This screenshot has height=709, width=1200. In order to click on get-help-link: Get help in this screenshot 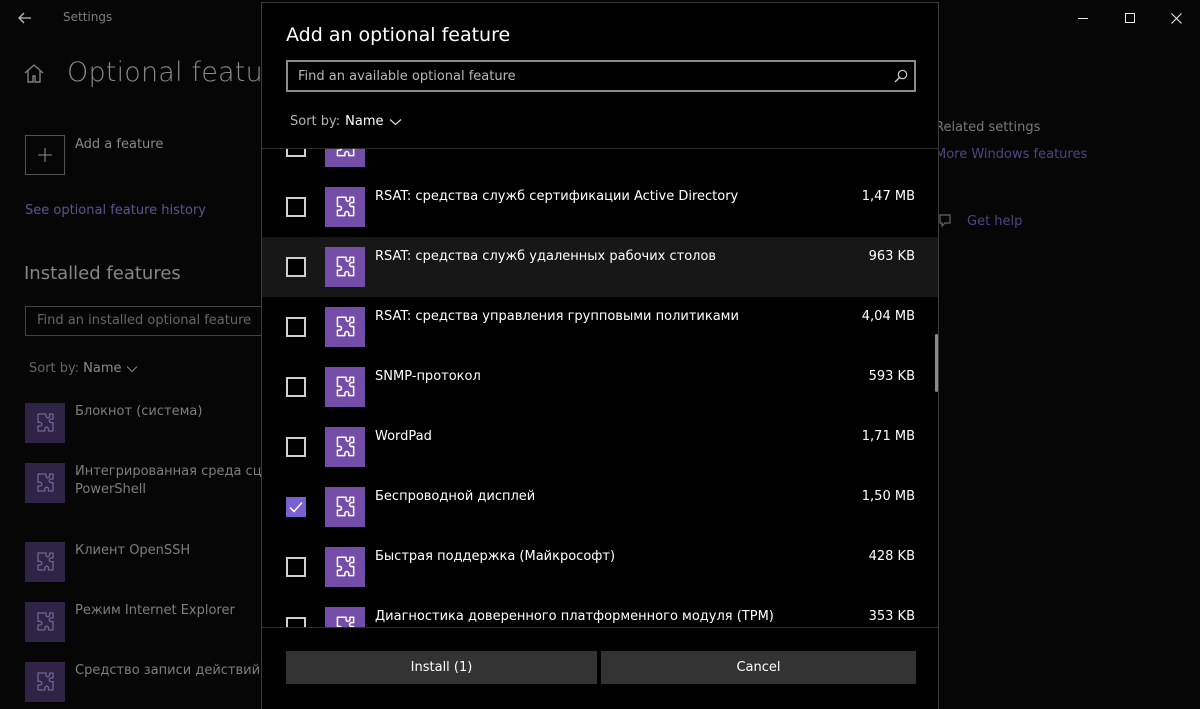, I will do `click(994, 221)`.